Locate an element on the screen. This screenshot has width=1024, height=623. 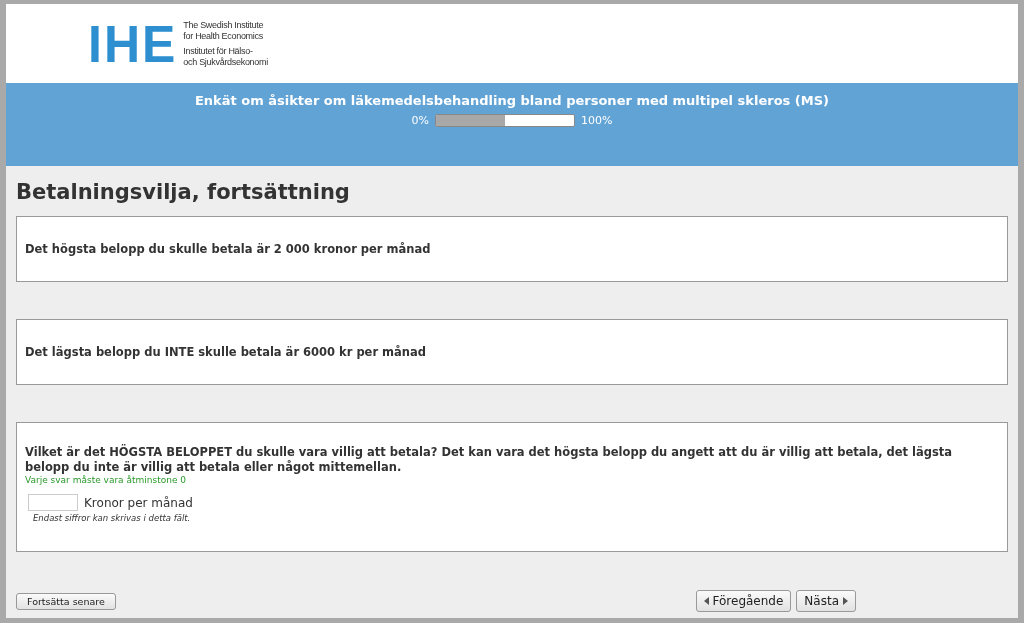
unit-label: Kronor per månad is located at coordinates (138, 502).